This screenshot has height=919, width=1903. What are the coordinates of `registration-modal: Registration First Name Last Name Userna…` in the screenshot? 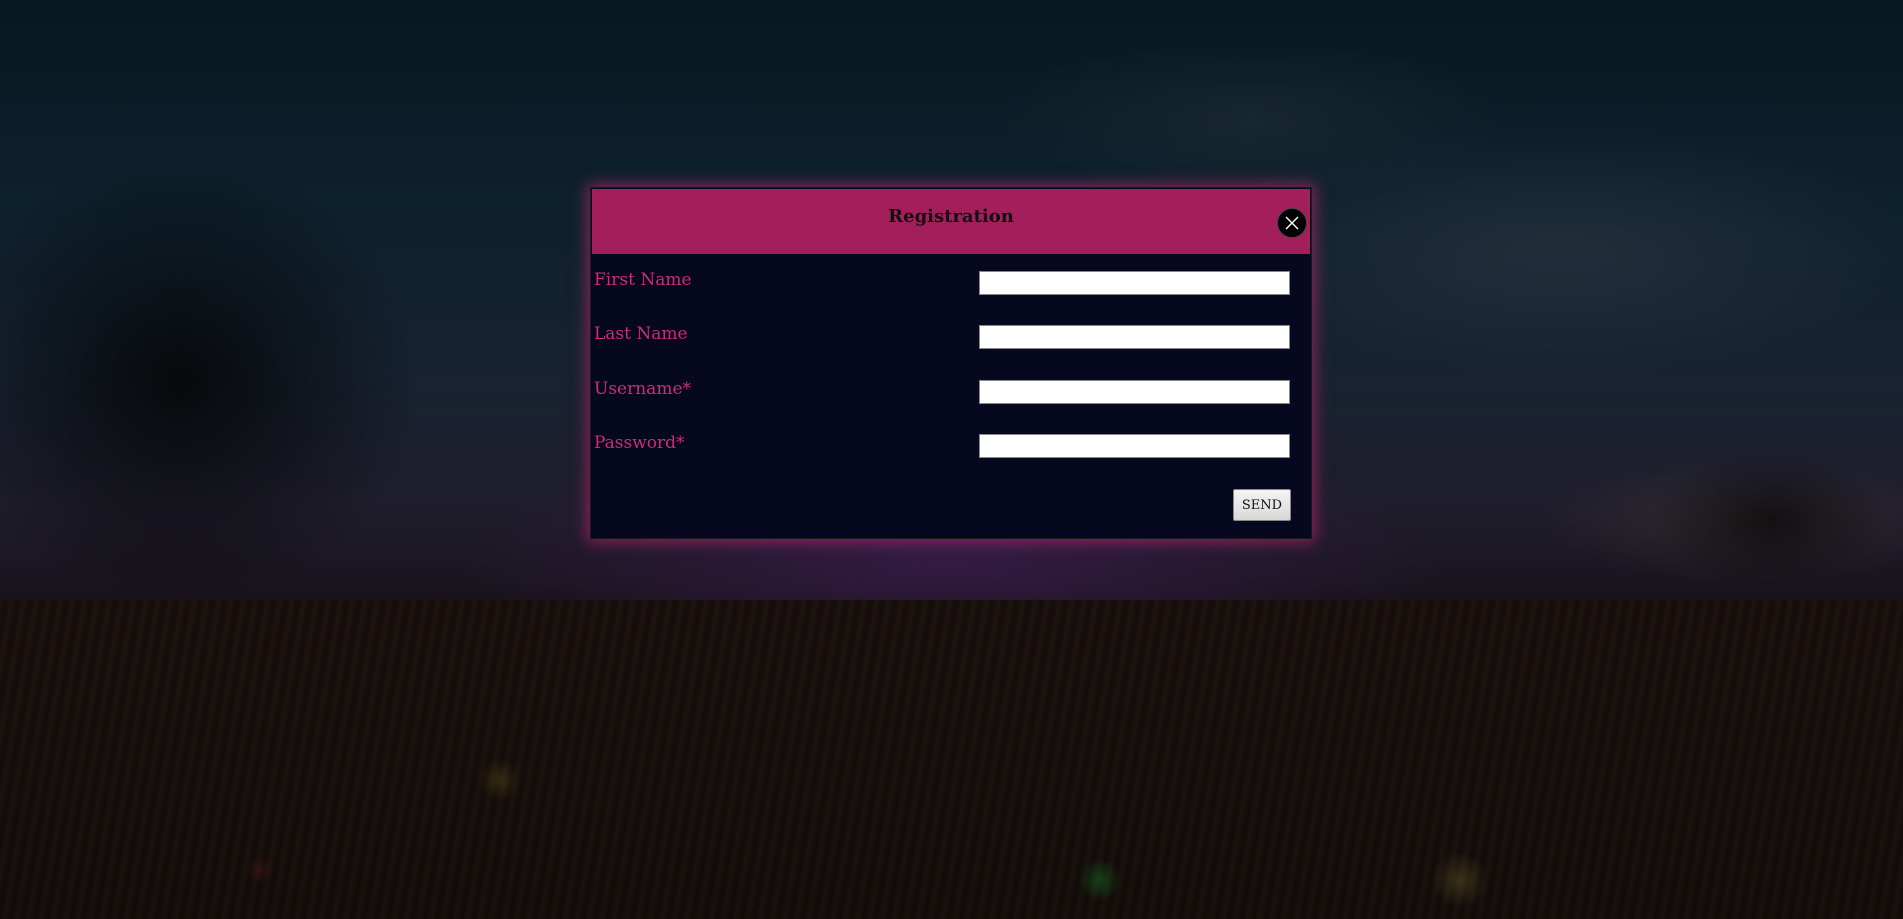 It's located at (951, 363).